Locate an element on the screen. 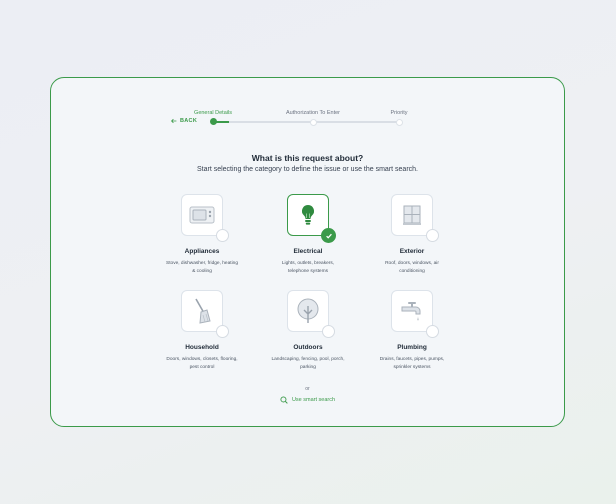  stepper-track is located at coordinates (306, 122).